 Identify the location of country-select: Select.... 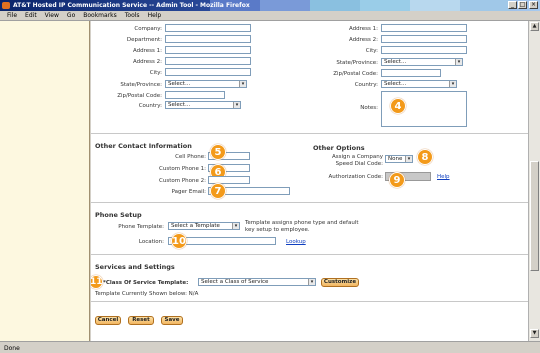
(203, 105).